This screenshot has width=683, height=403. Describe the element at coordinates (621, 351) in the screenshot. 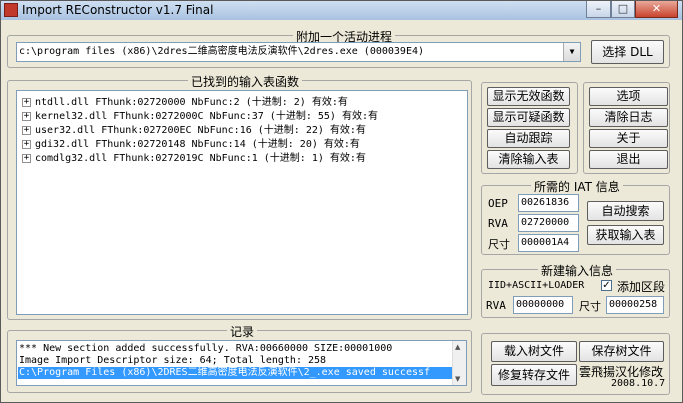

I see `save-tree-button: 保存树文件` at that location.